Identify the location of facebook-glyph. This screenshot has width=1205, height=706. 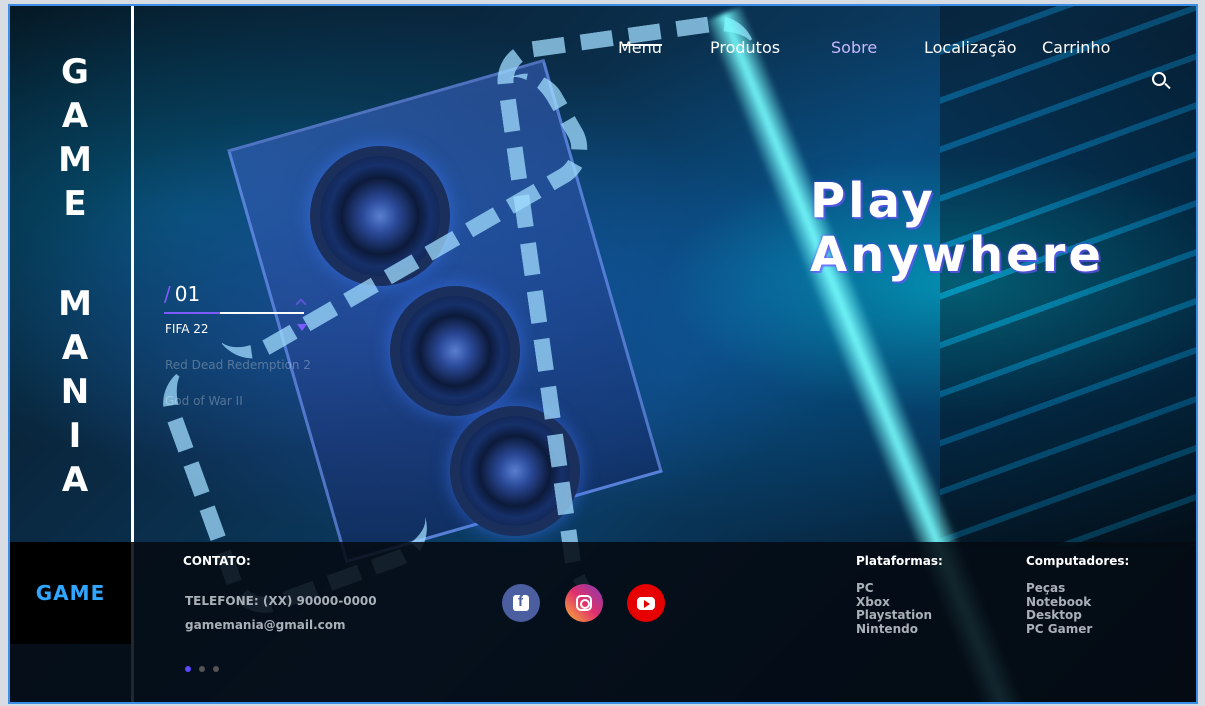
(521, 602).